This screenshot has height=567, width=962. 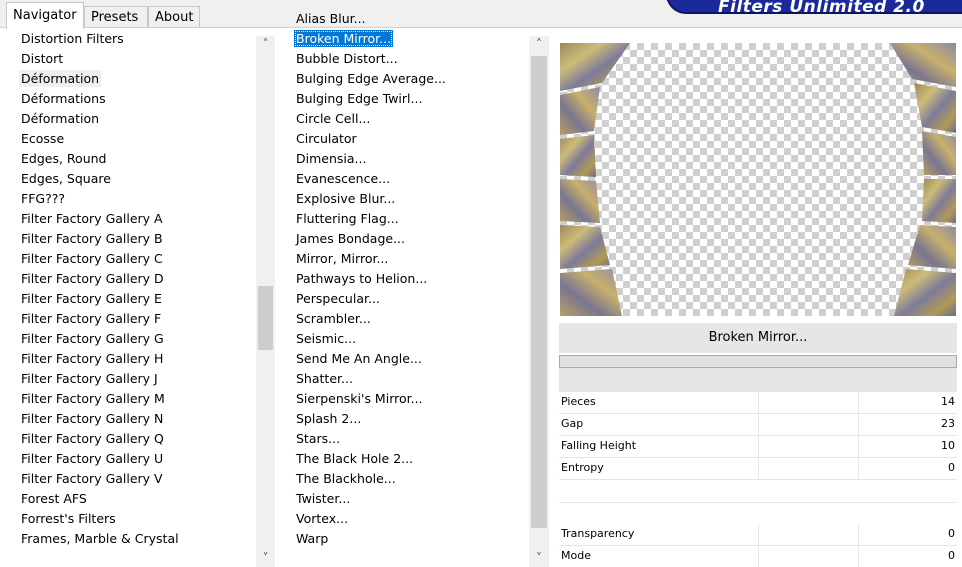 I want to click on category-item: Filter Factory Gallery C, so click(x=135, y=259).